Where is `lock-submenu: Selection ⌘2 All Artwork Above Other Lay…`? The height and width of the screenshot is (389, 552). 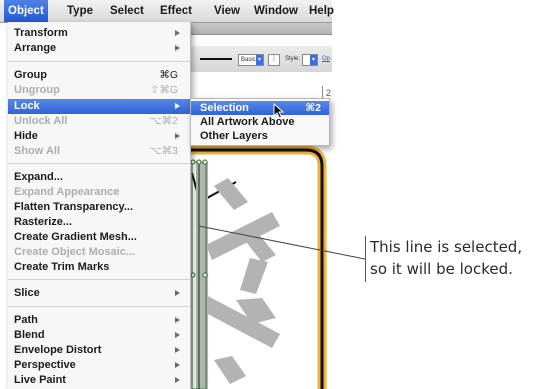
lock-submenu: Selection ⌘2 All Artwork Above Other Lay… is located at coordinates (260, 122).